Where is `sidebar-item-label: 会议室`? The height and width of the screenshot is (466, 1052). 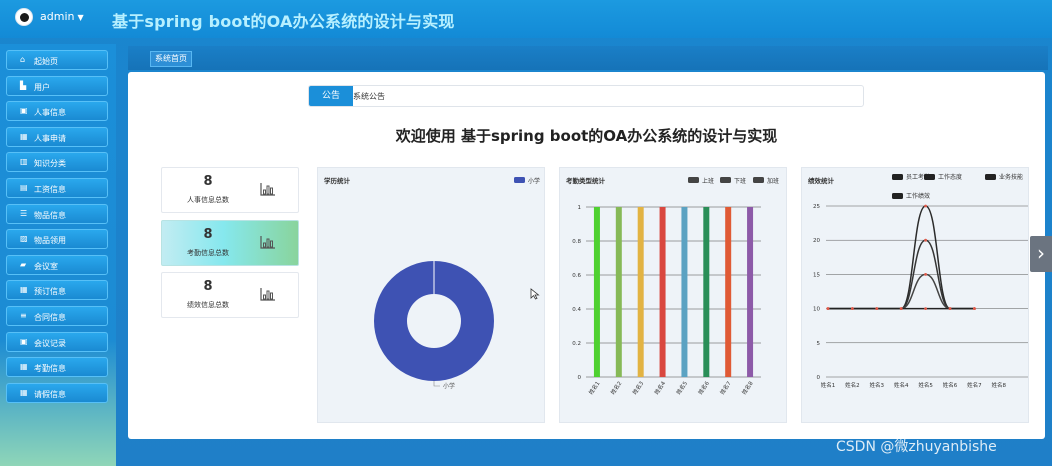 sidebar-item-label: 会议室 is located at coordinates (46, 266).